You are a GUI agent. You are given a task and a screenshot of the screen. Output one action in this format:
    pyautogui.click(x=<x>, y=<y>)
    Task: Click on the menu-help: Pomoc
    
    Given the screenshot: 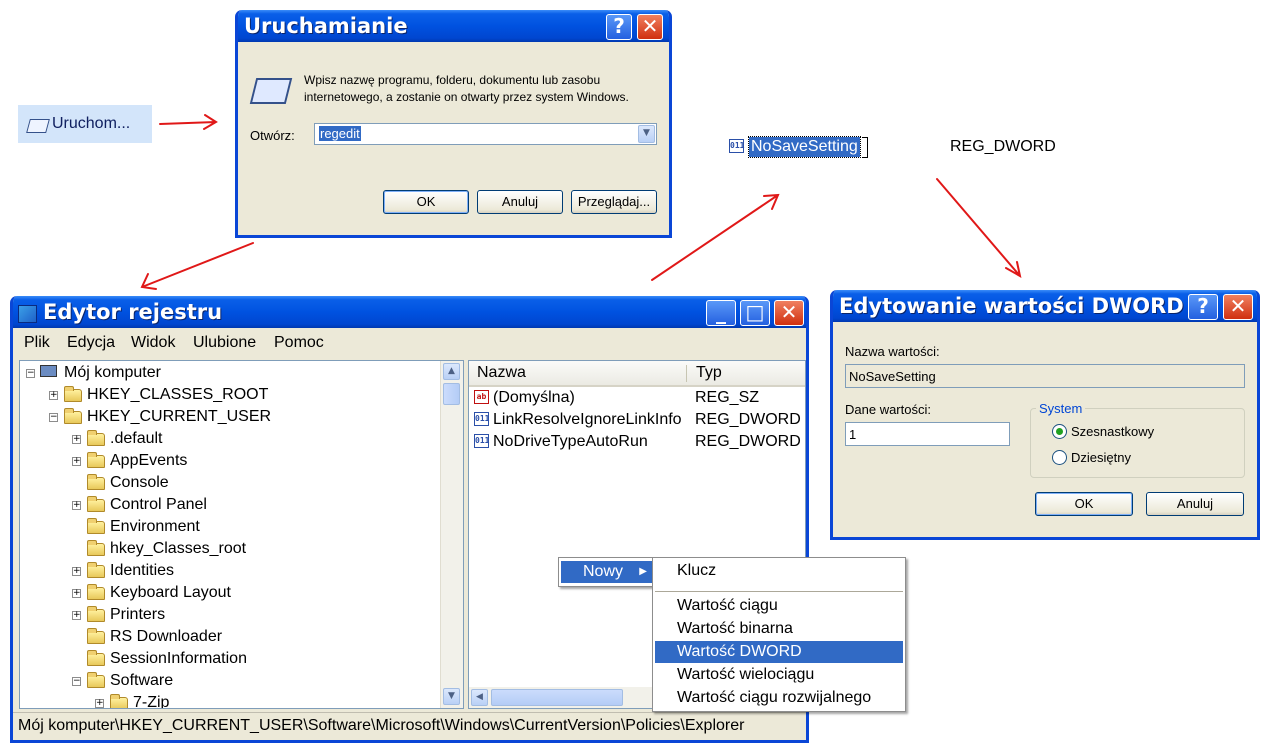 What is the action you would take?
    pyautogui.click(x=299, y=343)
    